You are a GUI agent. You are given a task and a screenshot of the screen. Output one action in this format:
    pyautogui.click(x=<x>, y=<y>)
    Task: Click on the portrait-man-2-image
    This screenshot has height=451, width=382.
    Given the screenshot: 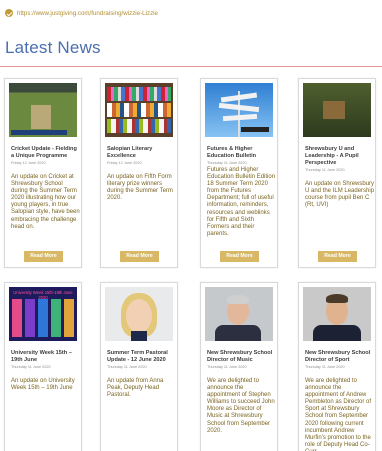 What is the action you would take?
    pyautogui.click(x=337, y=314)
    